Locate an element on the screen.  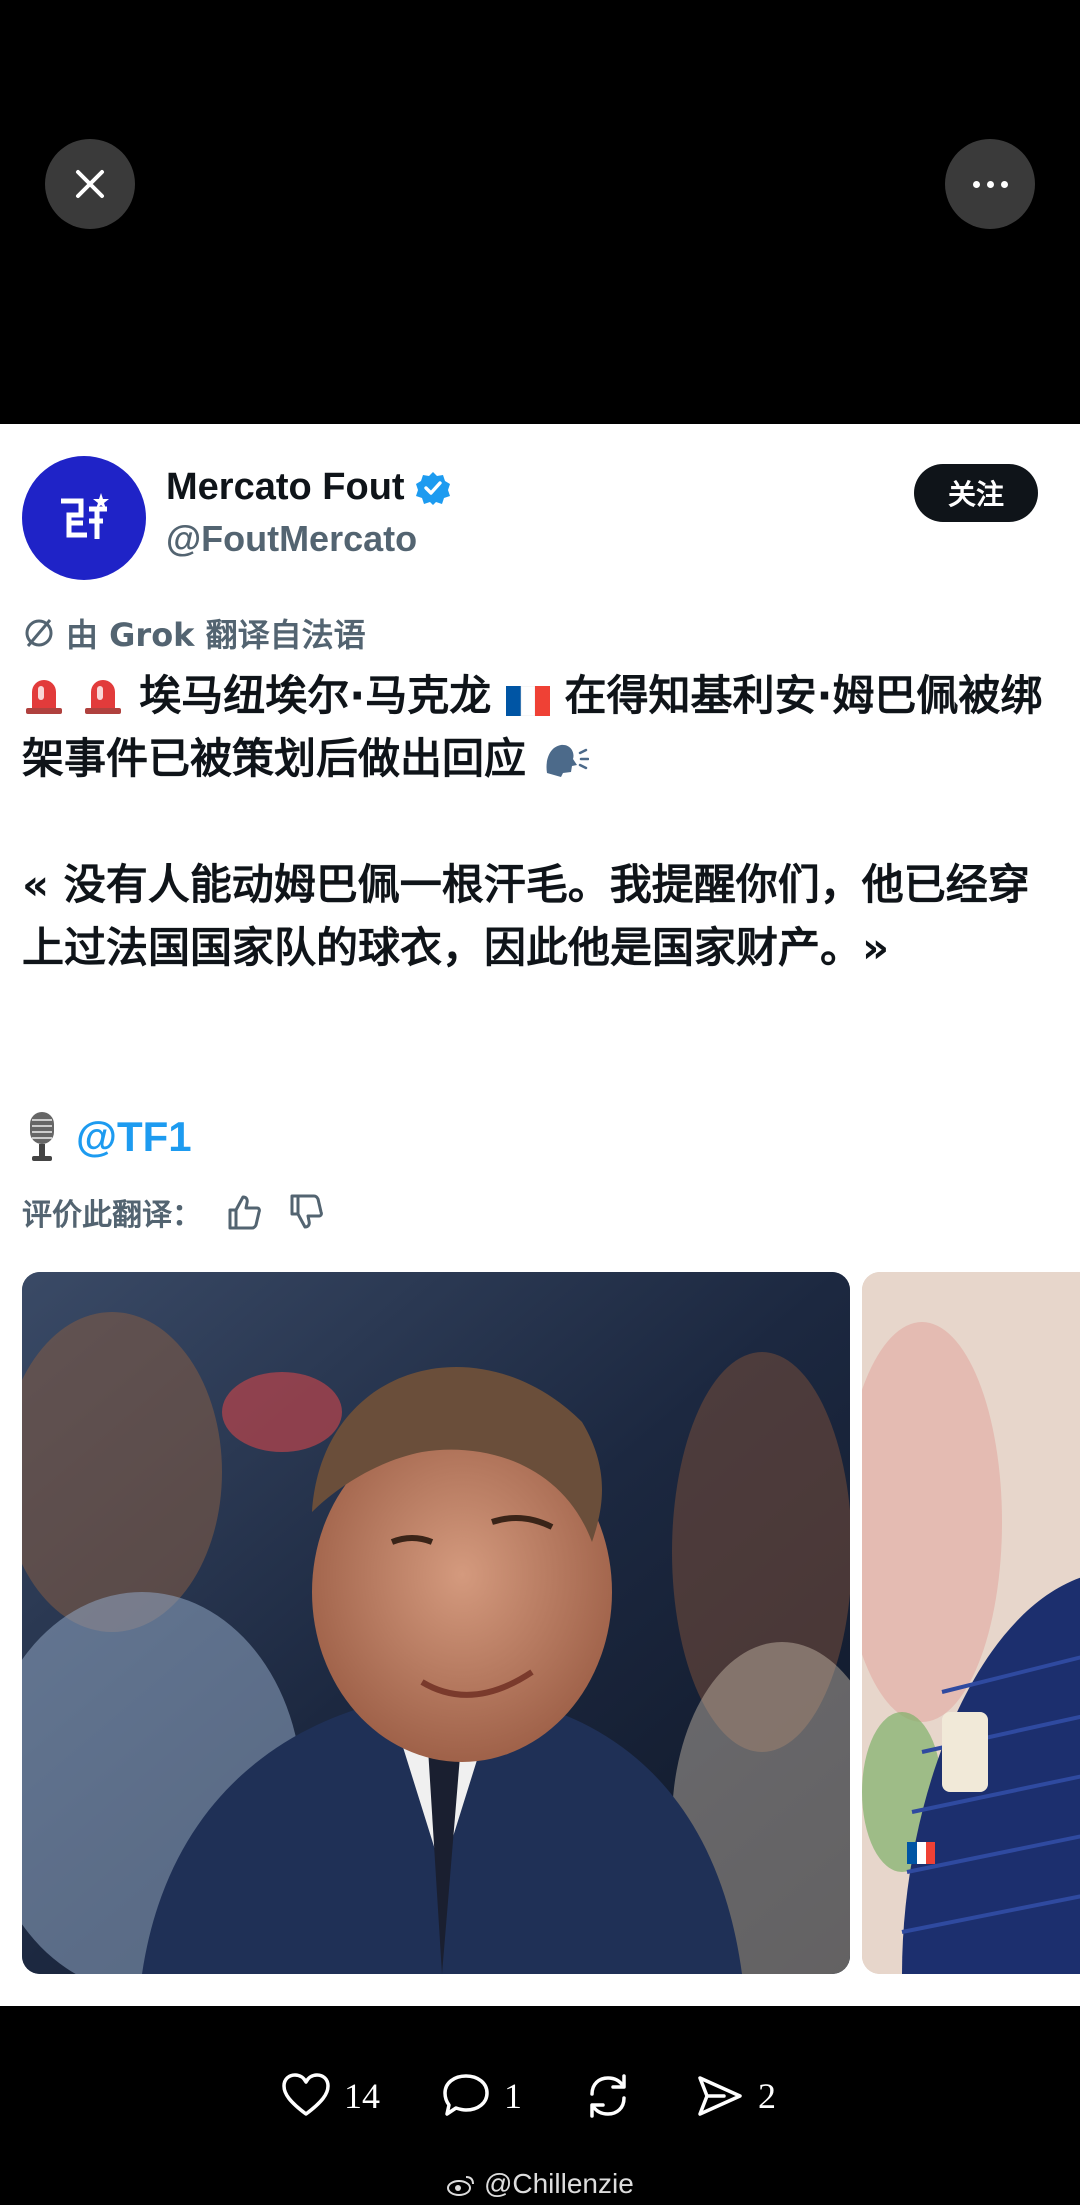
photo-player-image is located at coordinates (971, 1623).